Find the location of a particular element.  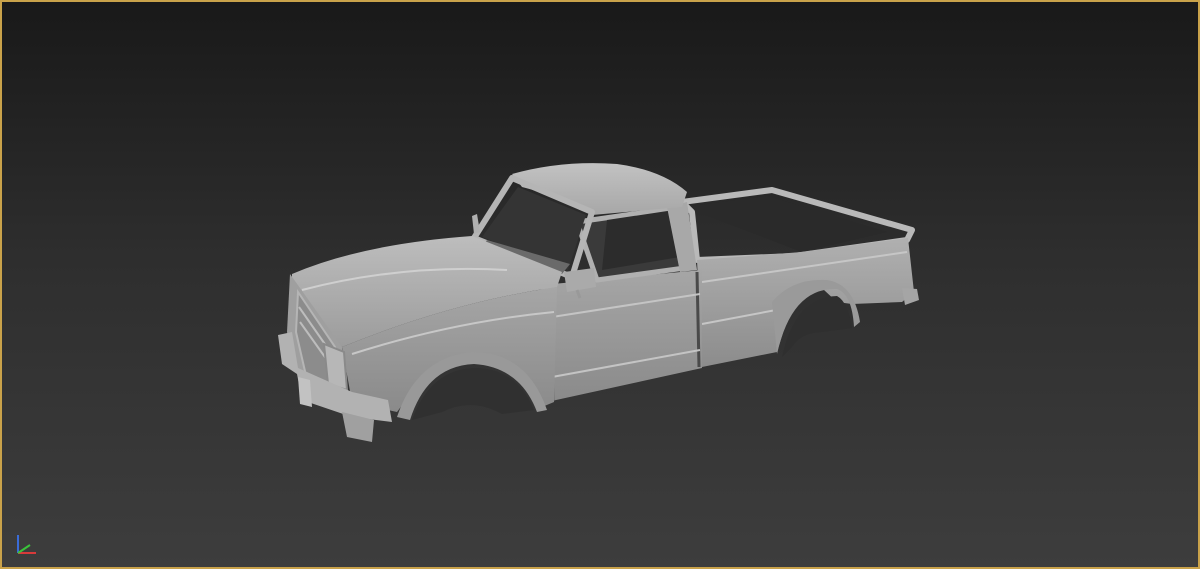

axis-y-icon is located at coordinates (24, 549).